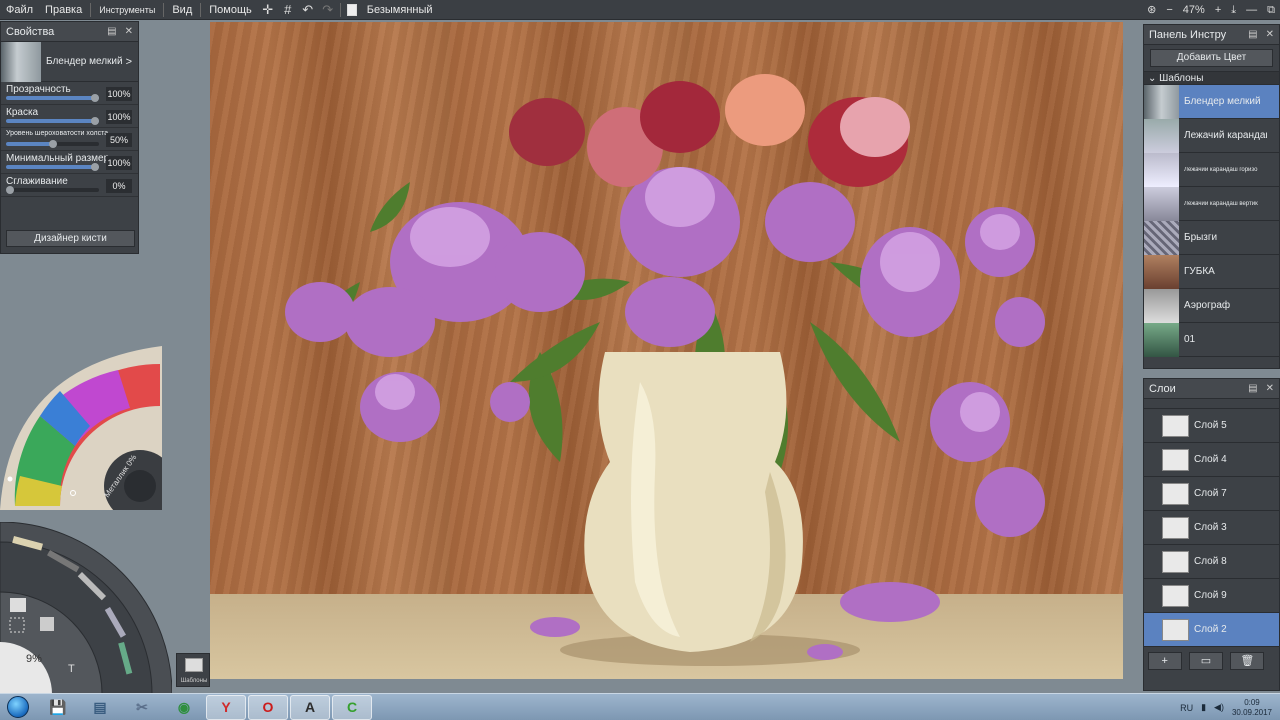  What do you see at coordinates (1211, 562) in the screenshot?
I see `layer-item: Слой 8` at bounding box center [1211, 562].